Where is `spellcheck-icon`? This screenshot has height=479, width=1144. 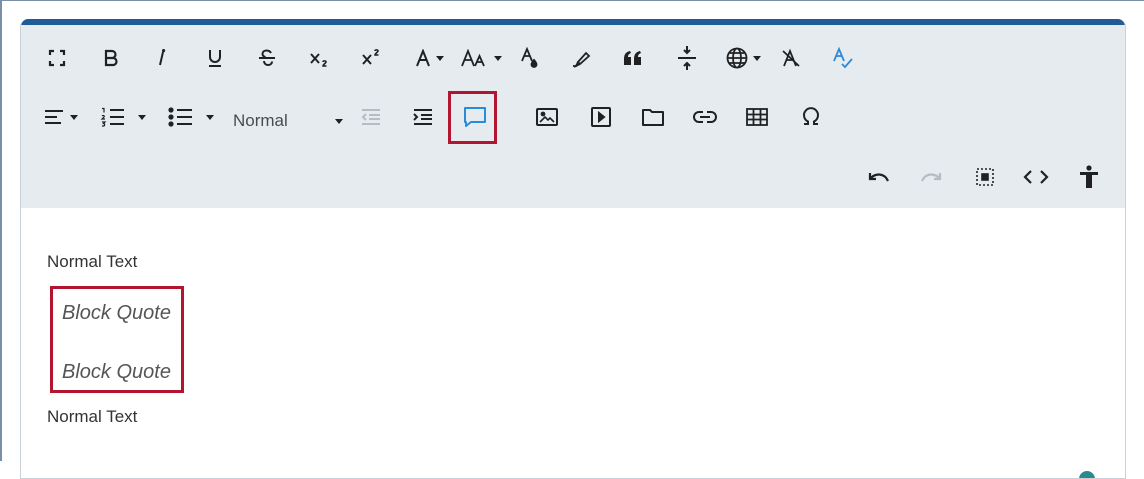
spellcheck-icon is located at coordinates (843, 58).